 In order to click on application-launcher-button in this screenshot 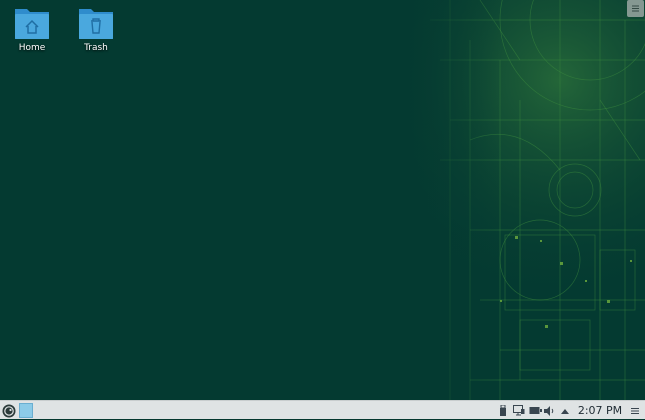, I will do `click(9, 410)`.